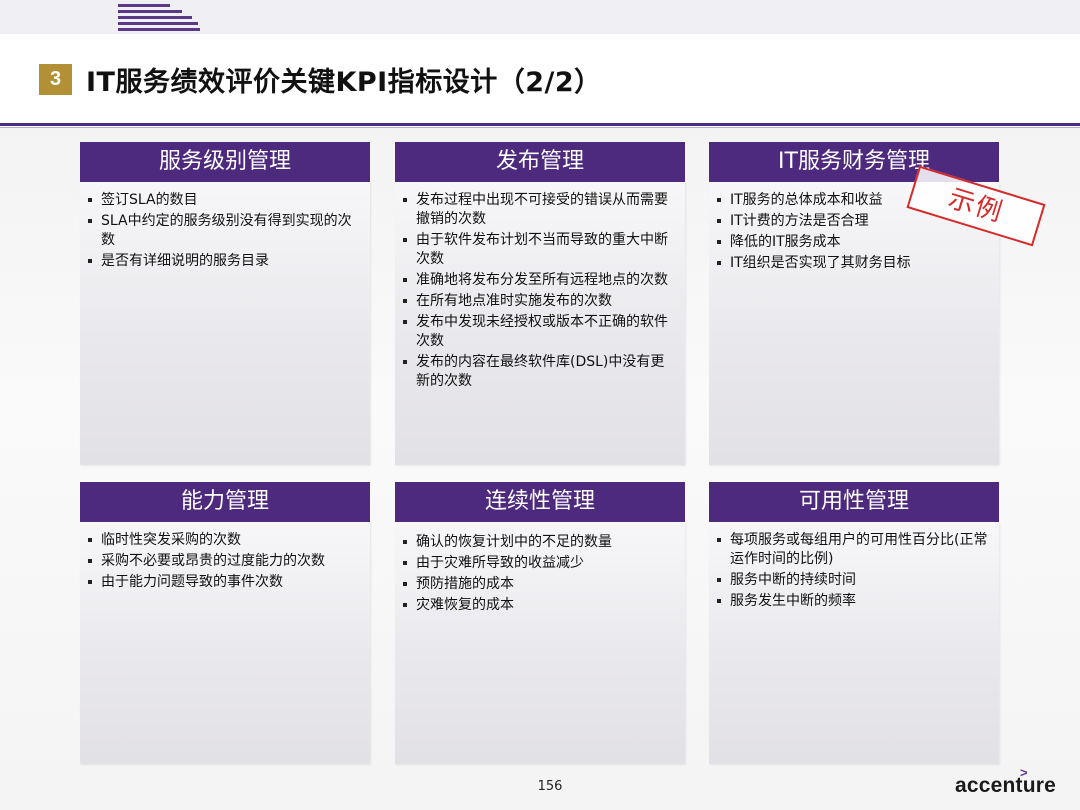 The image size is (1080, 810). What do you see at coordinates (853, 550) in the screenshot?
I see `list-item: 每项服务或每组用户的可用性百分比(正常运作时间的比例)` at bounding box center [853, 550].